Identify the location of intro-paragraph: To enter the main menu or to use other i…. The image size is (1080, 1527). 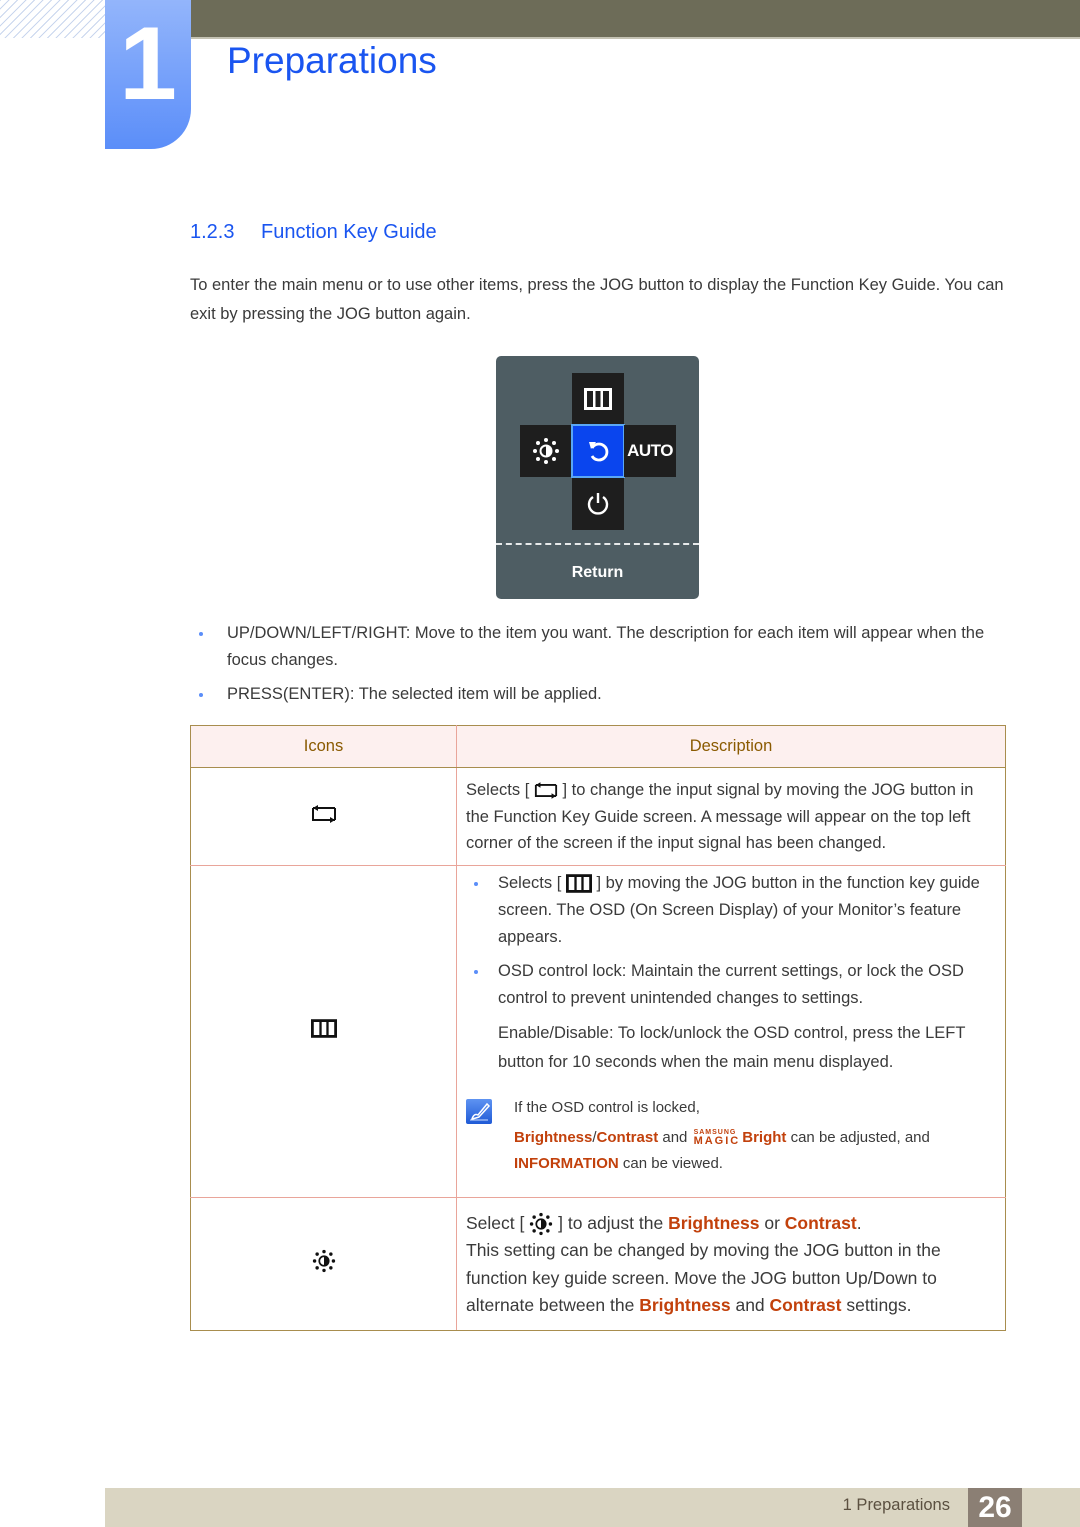
(597, 299).